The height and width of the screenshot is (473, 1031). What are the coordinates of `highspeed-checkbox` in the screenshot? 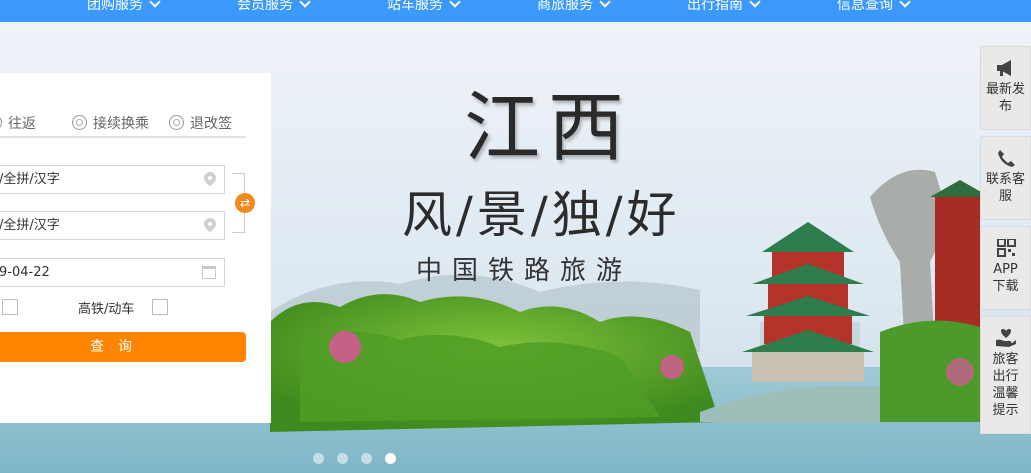 It's located at (160, 307).